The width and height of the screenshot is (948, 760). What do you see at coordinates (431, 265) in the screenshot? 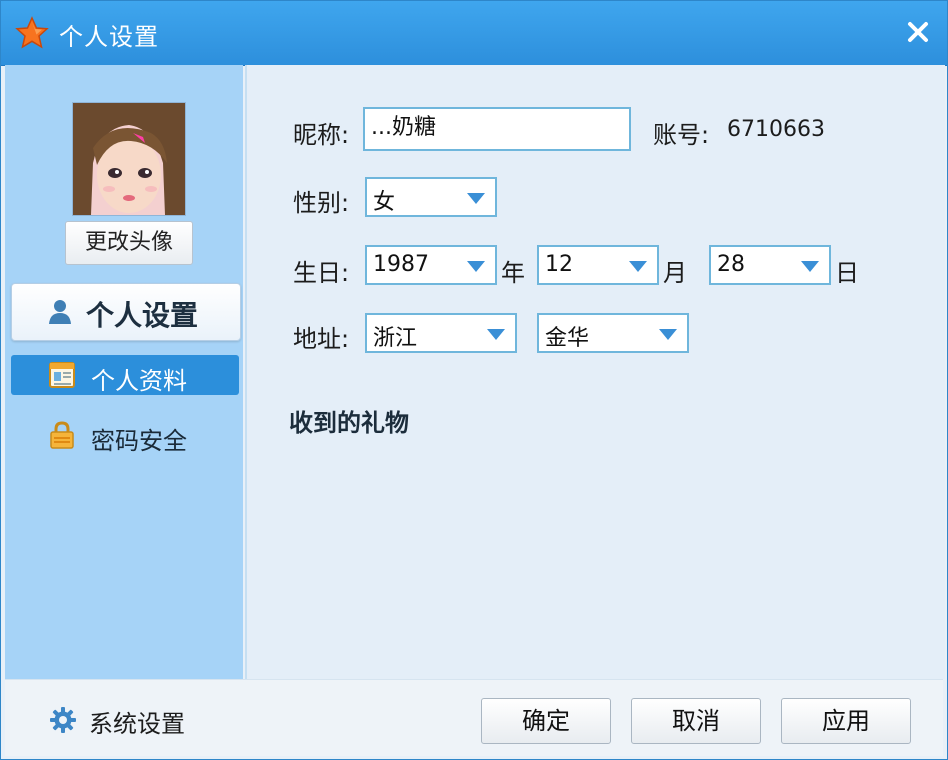
I see `birth-year-select: 1987` at bounding box center [431, 265].